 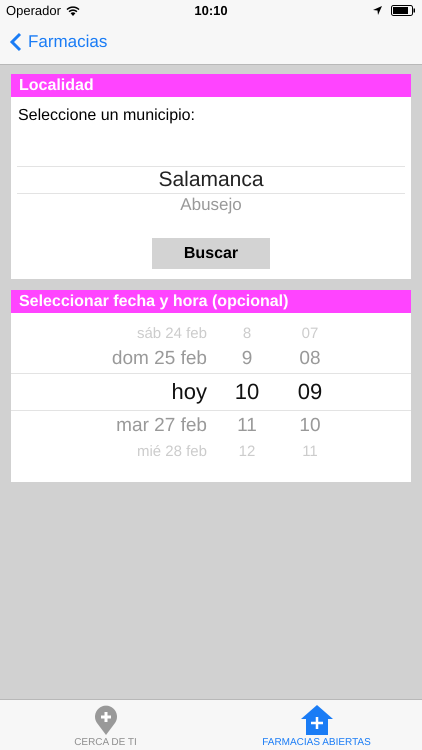 I want to click on wifi-icon, so click(x=73, y=10).